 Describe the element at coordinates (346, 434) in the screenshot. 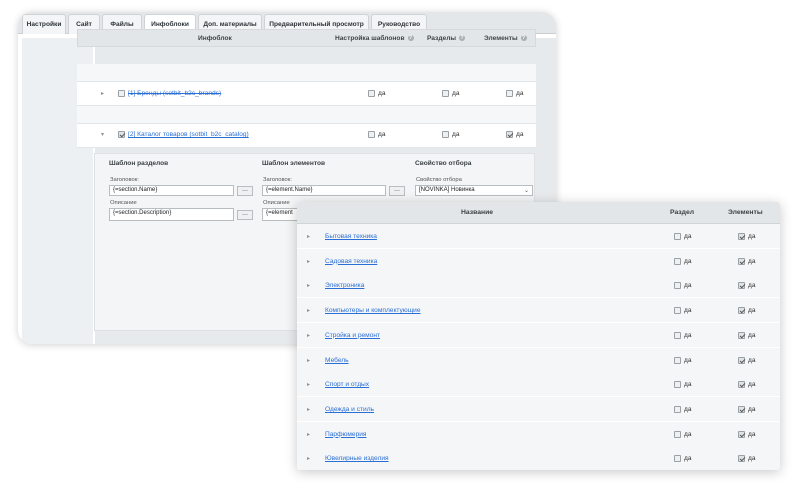

I see `section-link: Парфюмерия` at that location.